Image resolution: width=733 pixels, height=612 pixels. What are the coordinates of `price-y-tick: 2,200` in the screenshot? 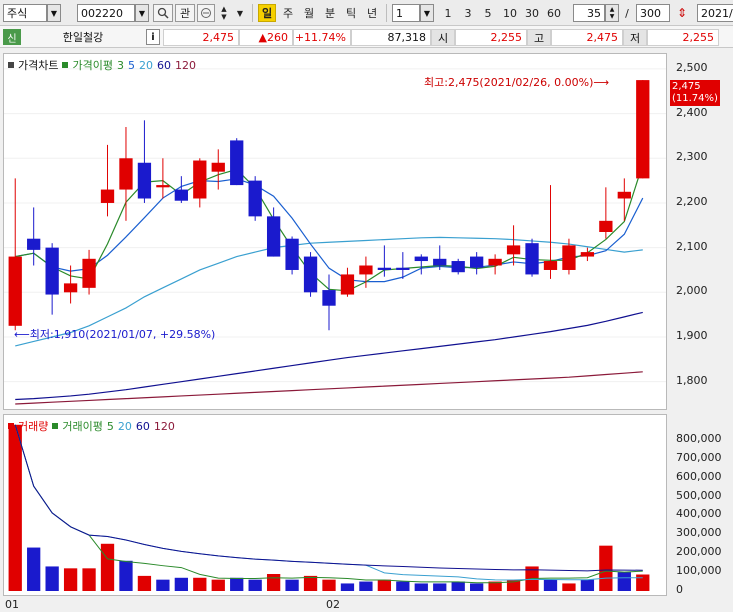 It's located at (692, 201).